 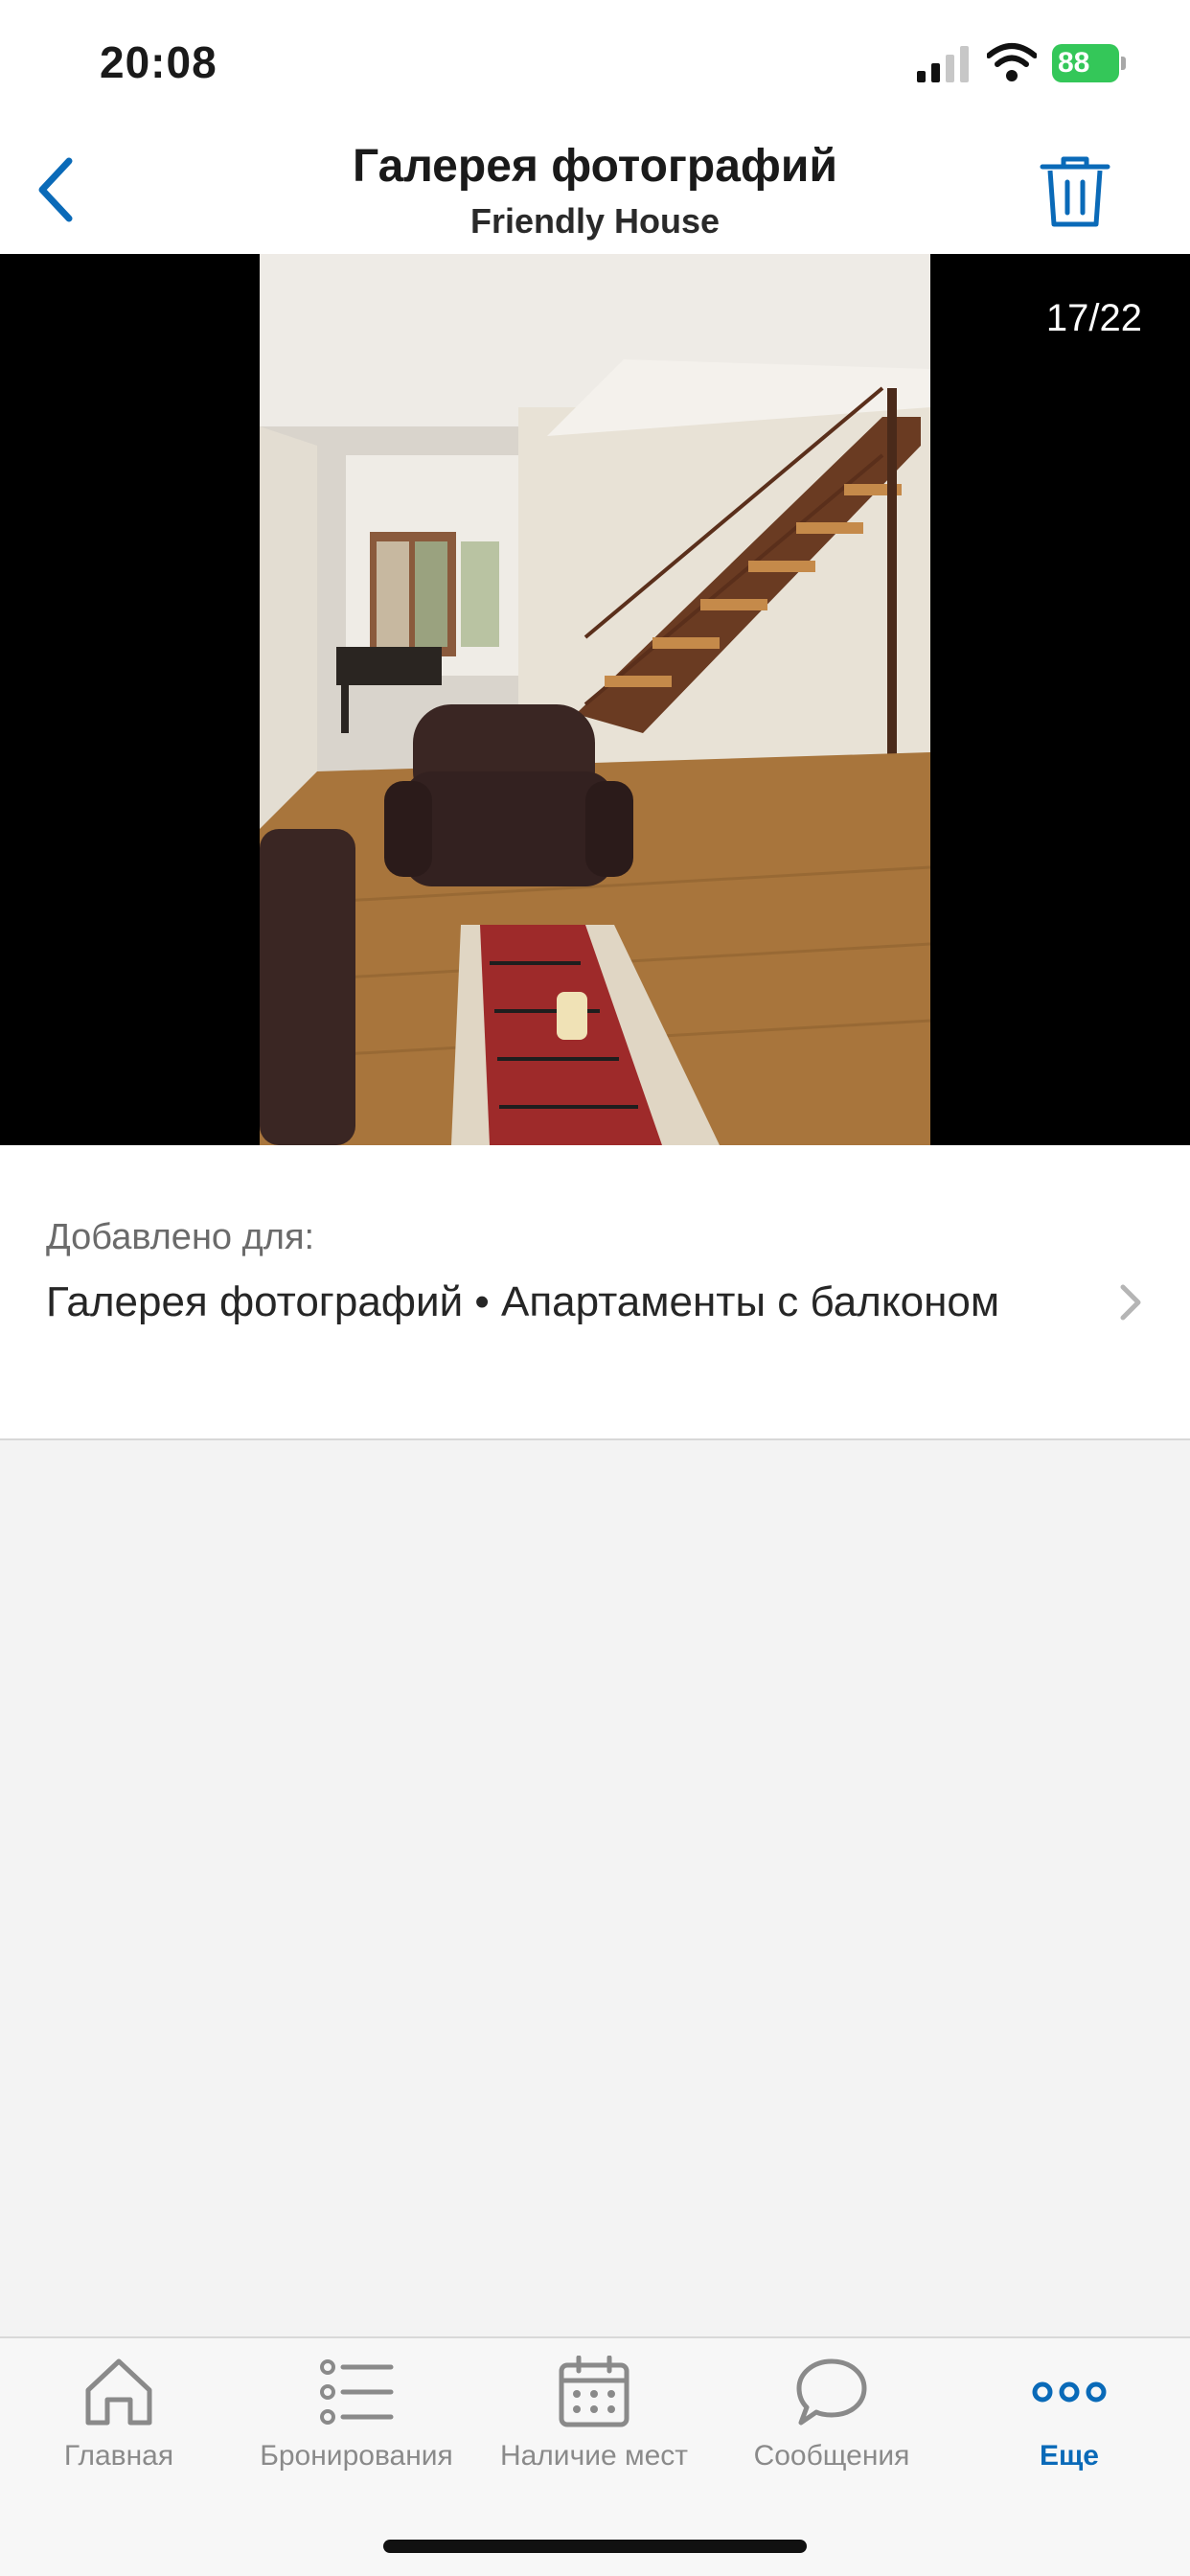 What do you see at coordinates (1075, 191) in the screenshot?
I see `trash-icon` at bounding box center [1075, 191].